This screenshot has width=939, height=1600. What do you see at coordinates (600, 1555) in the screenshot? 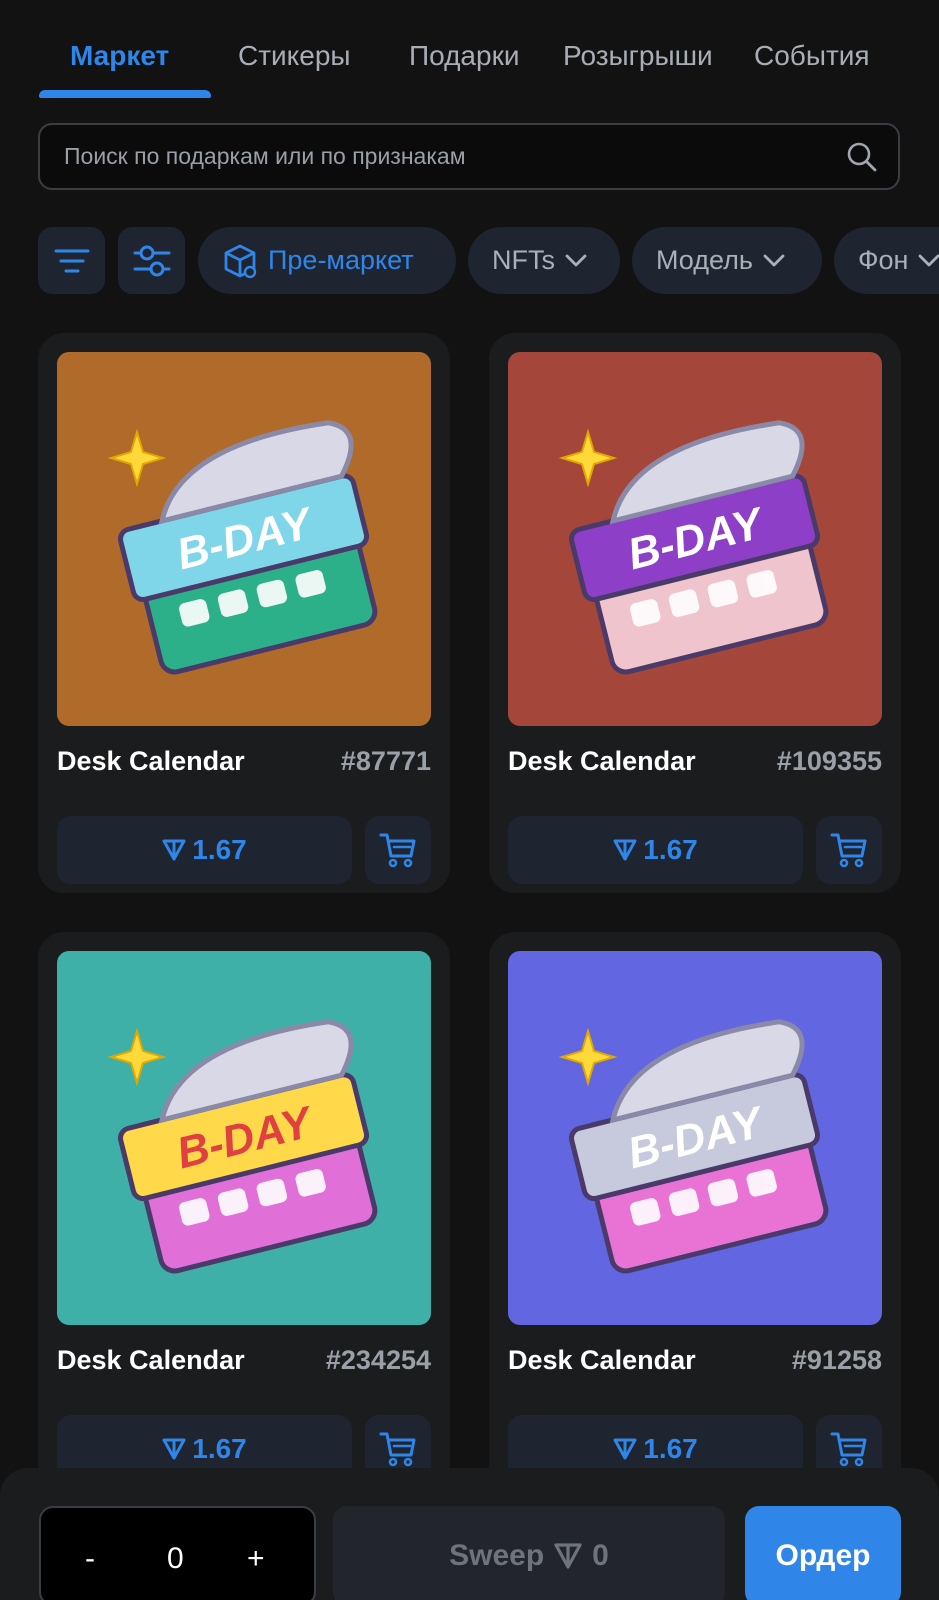
I see `sweep-value: 0` at bounding box center [600, 1555].